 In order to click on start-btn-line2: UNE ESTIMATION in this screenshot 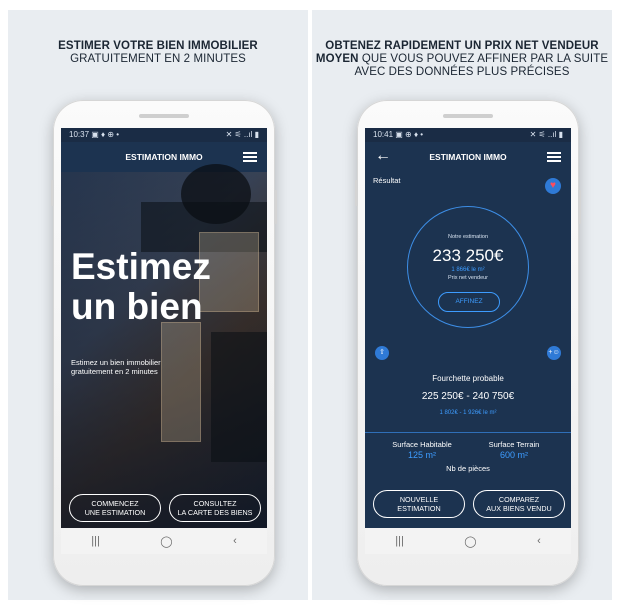, I will do `click(115, 512)`.